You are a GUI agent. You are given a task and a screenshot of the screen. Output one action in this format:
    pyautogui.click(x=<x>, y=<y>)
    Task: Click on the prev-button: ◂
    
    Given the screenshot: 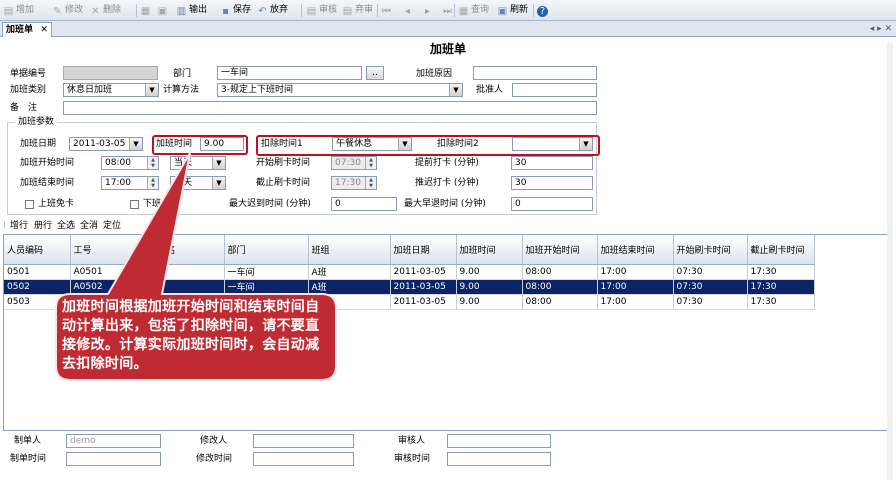 What is the action you would take?
    pyautogui.click(x=408, y=10)
    